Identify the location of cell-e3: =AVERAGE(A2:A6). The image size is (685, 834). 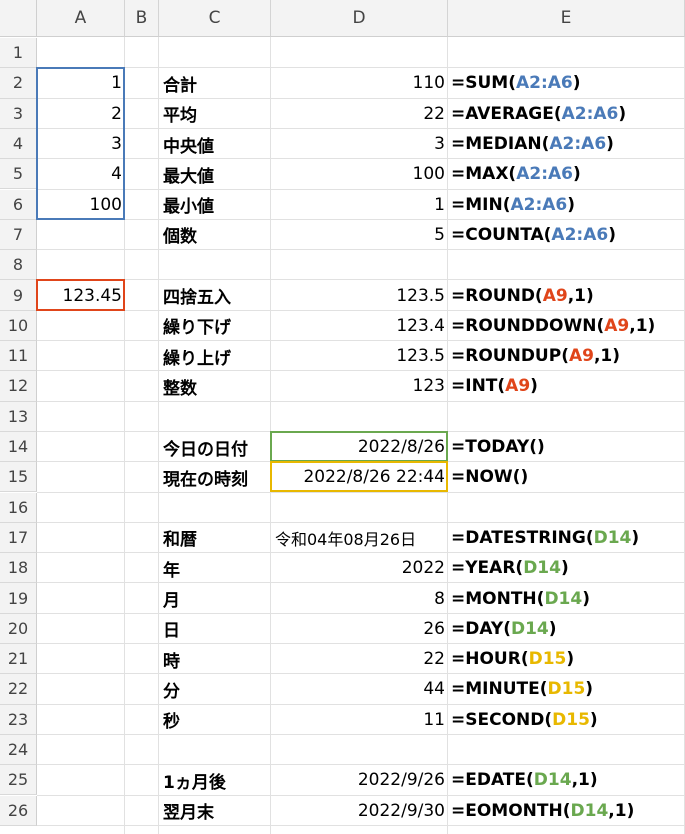
(566, 114).